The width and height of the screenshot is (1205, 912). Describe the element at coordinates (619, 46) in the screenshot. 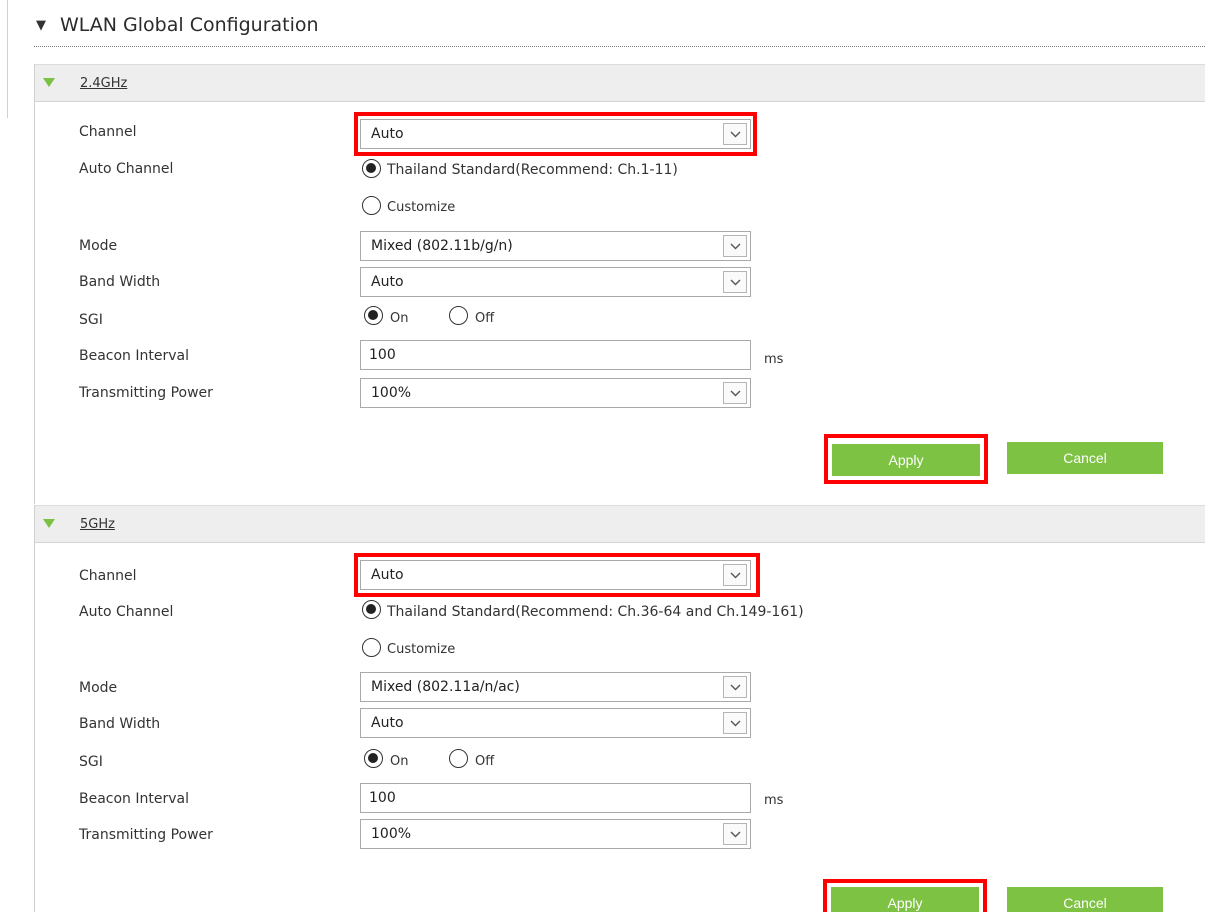

I see `header-divider` at that location.